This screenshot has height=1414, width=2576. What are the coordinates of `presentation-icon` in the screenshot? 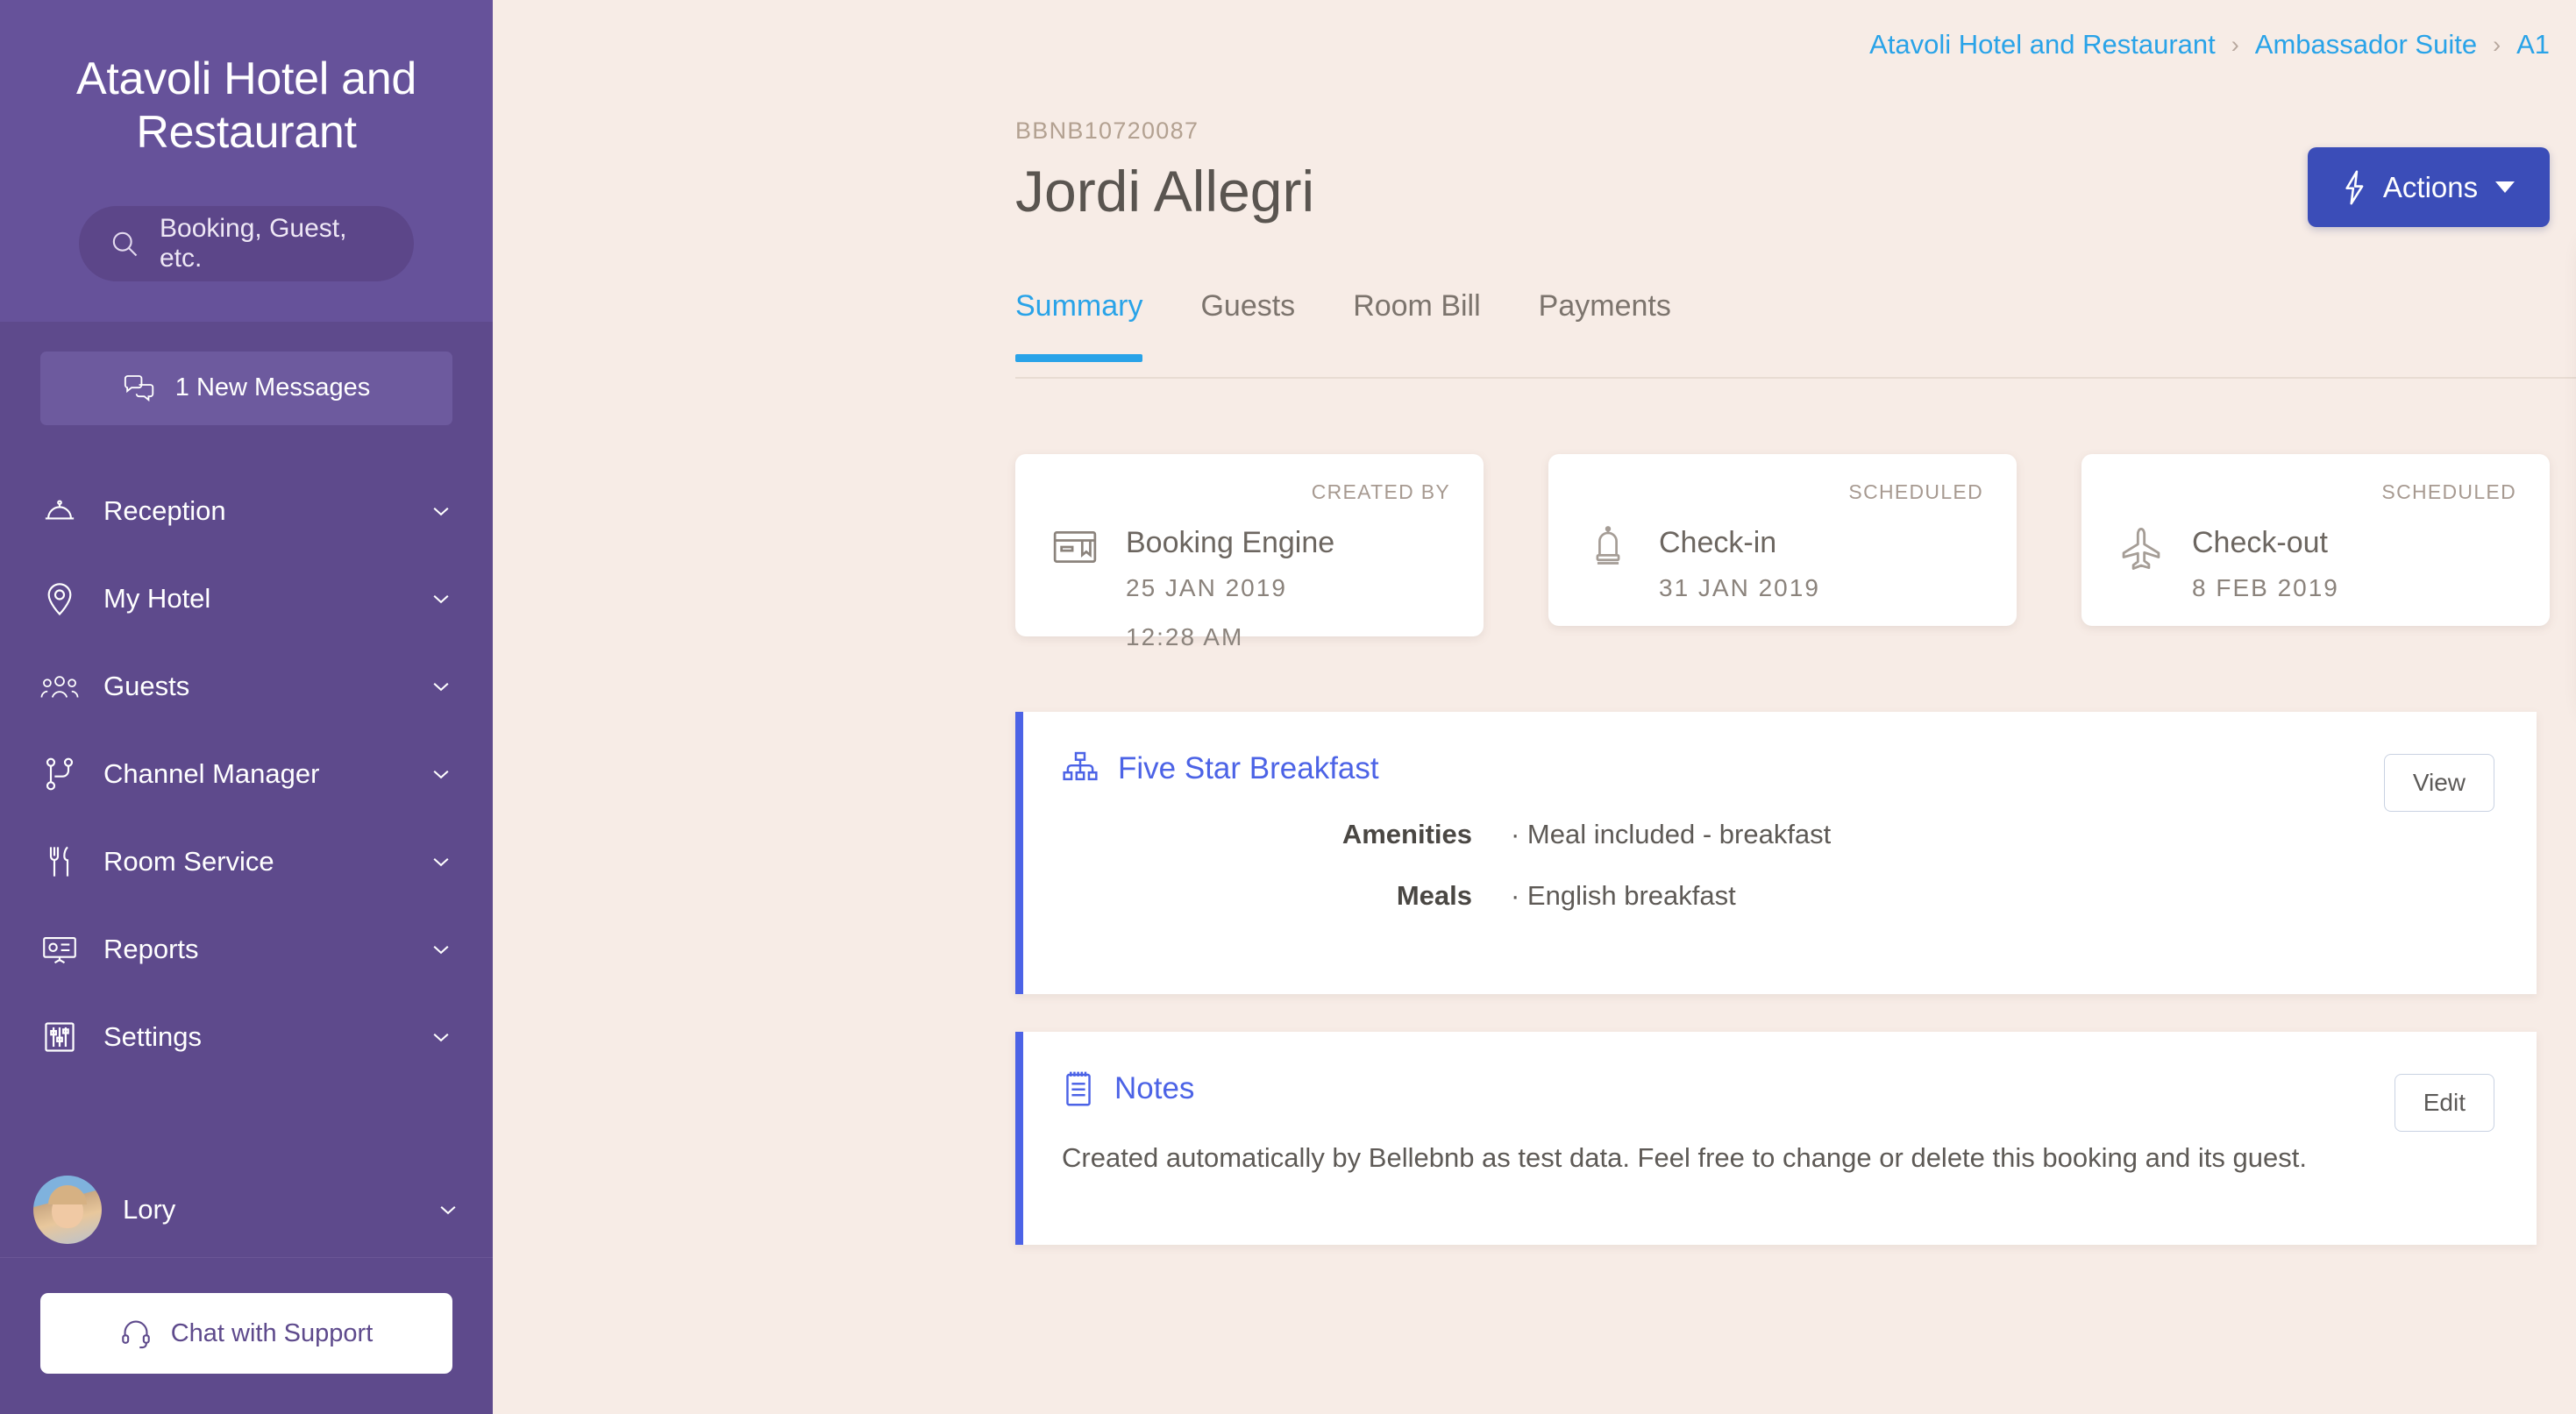 It's located at (59, 950).